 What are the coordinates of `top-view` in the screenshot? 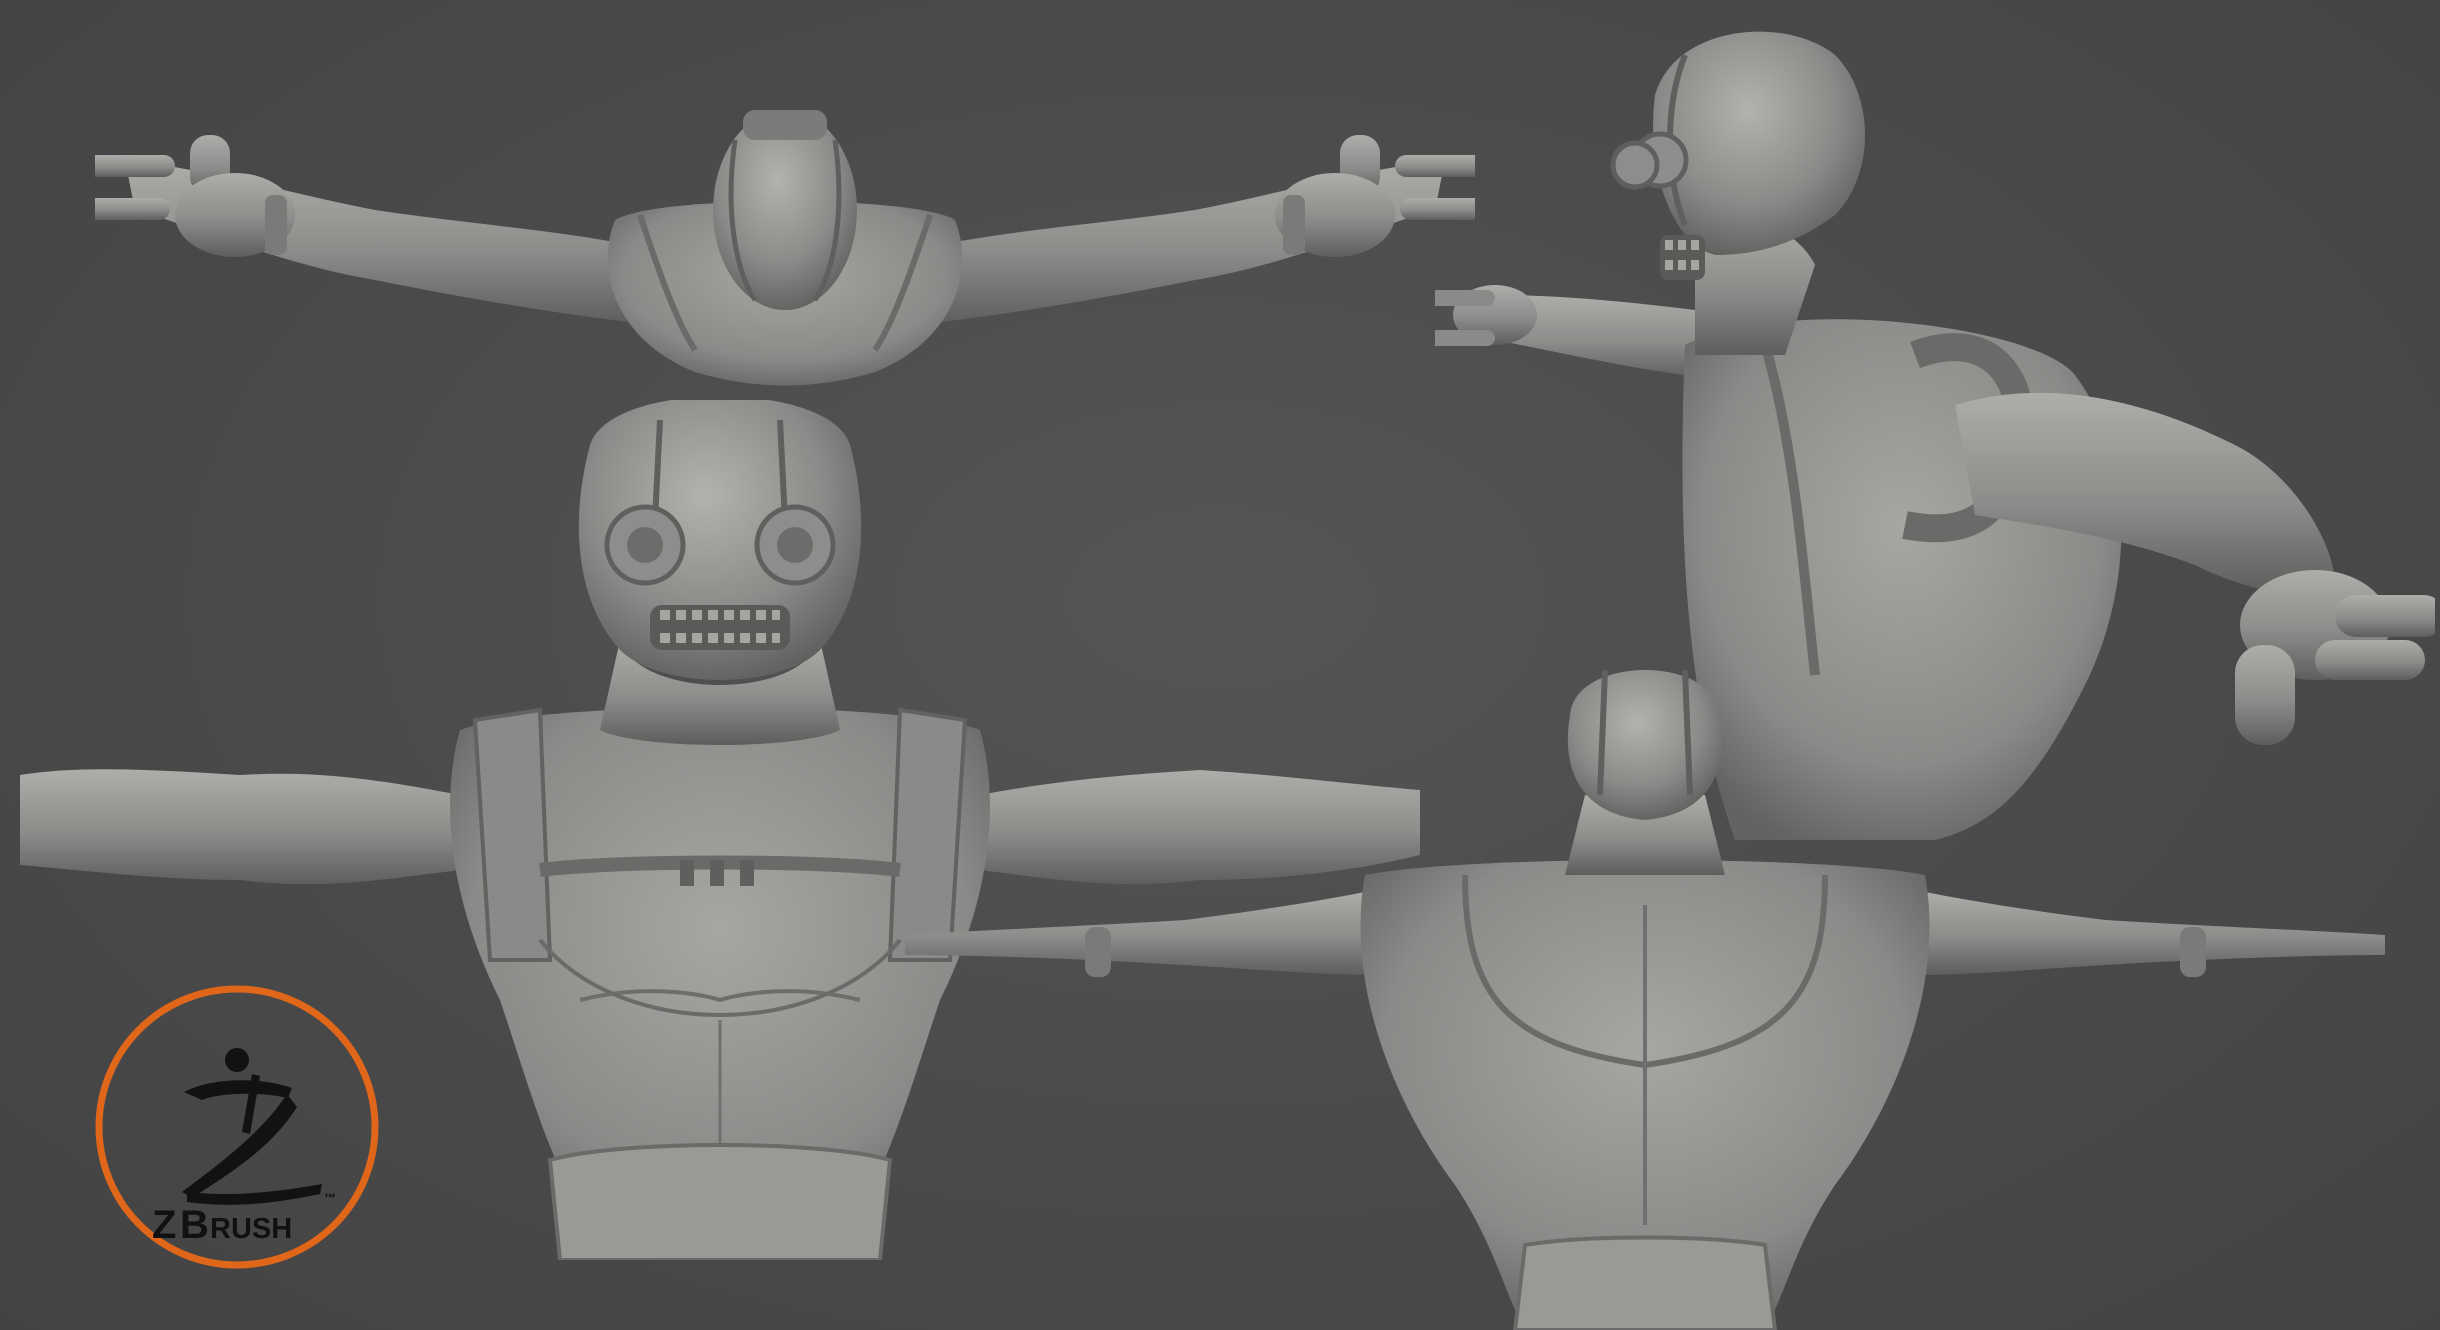 It's located at (785, 250).